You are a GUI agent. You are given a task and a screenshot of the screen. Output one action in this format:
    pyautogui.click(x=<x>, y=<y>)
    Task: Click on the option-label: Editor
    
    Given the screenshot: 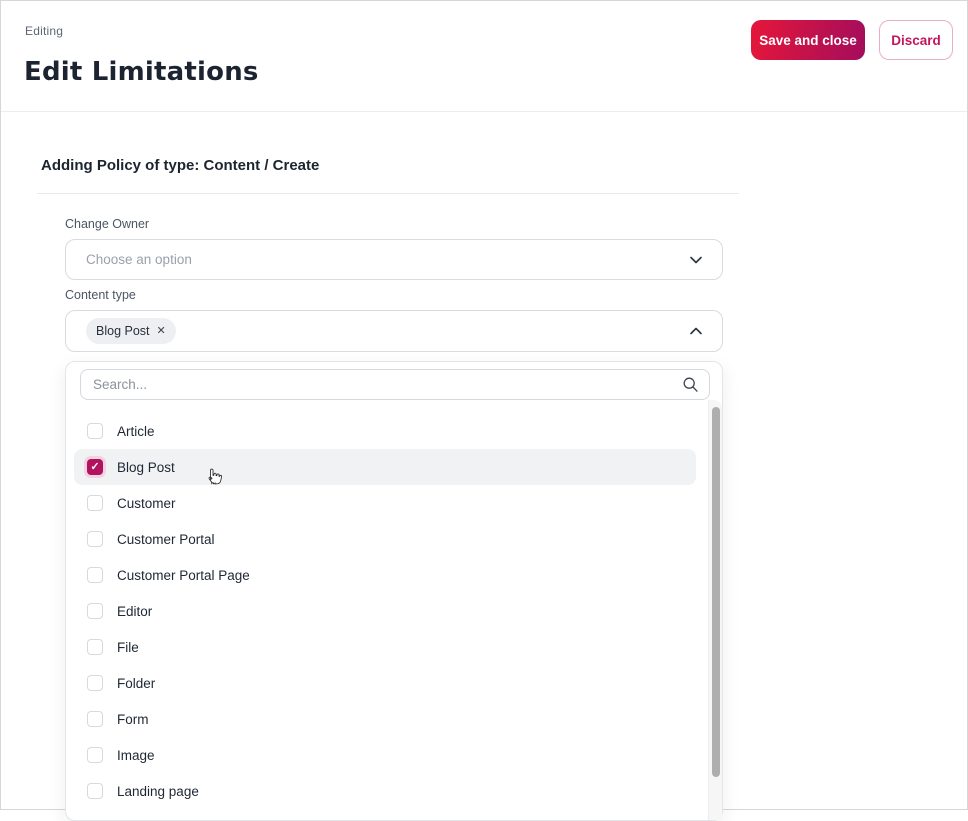 What is the action you would take?
    pyautogui.click(x=135, y=611)
    